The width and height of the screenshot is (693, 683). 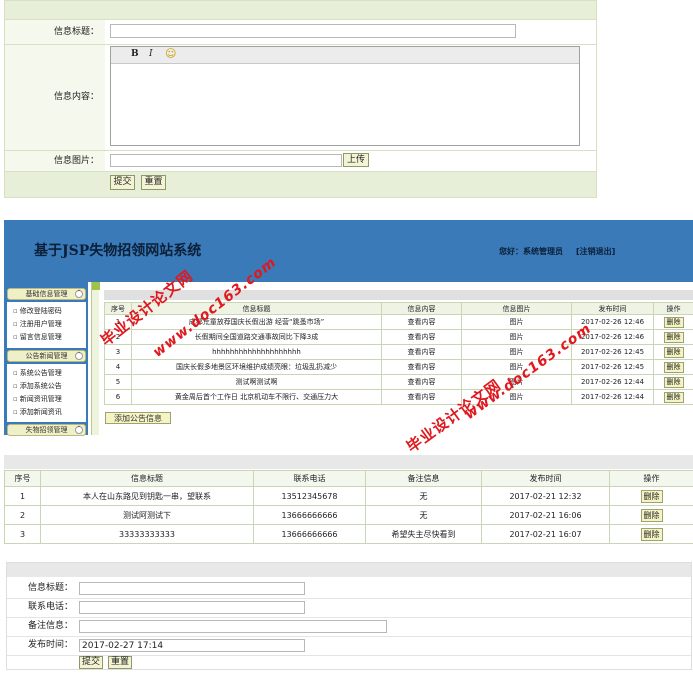 I want to click on rich-text-editor: B I ☺, so click(x=345, y=96).